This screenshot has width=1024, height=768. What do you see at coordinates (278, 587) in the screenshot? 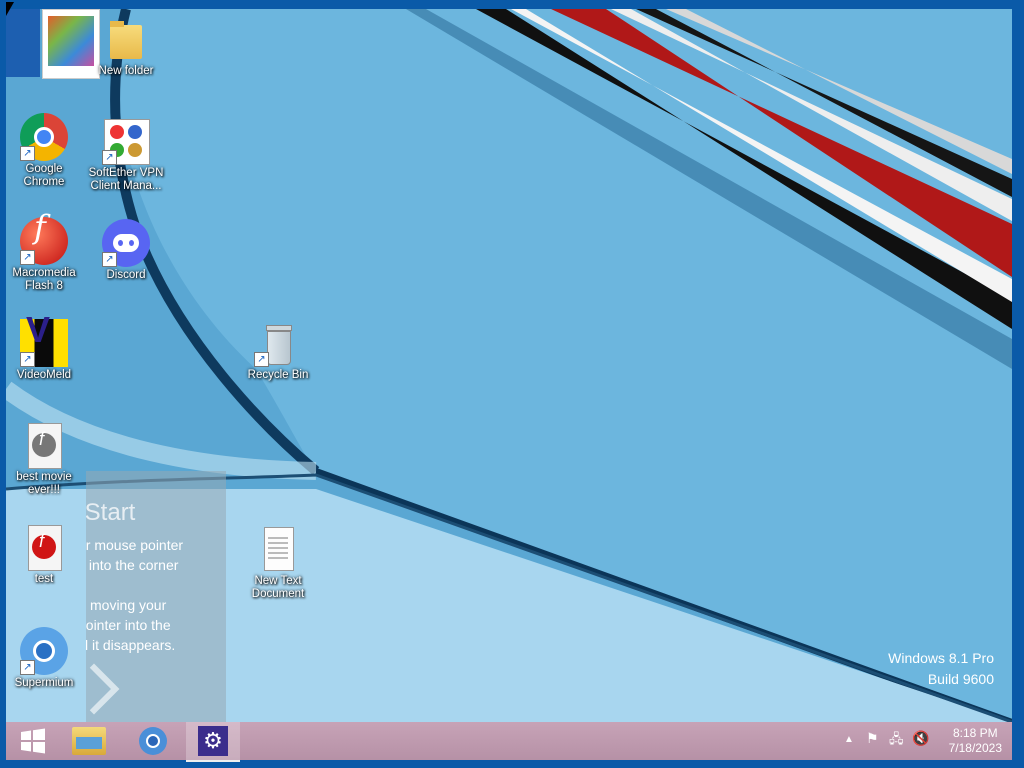
I see `icon-label: New Text Document` at bounding box center [278, 587].